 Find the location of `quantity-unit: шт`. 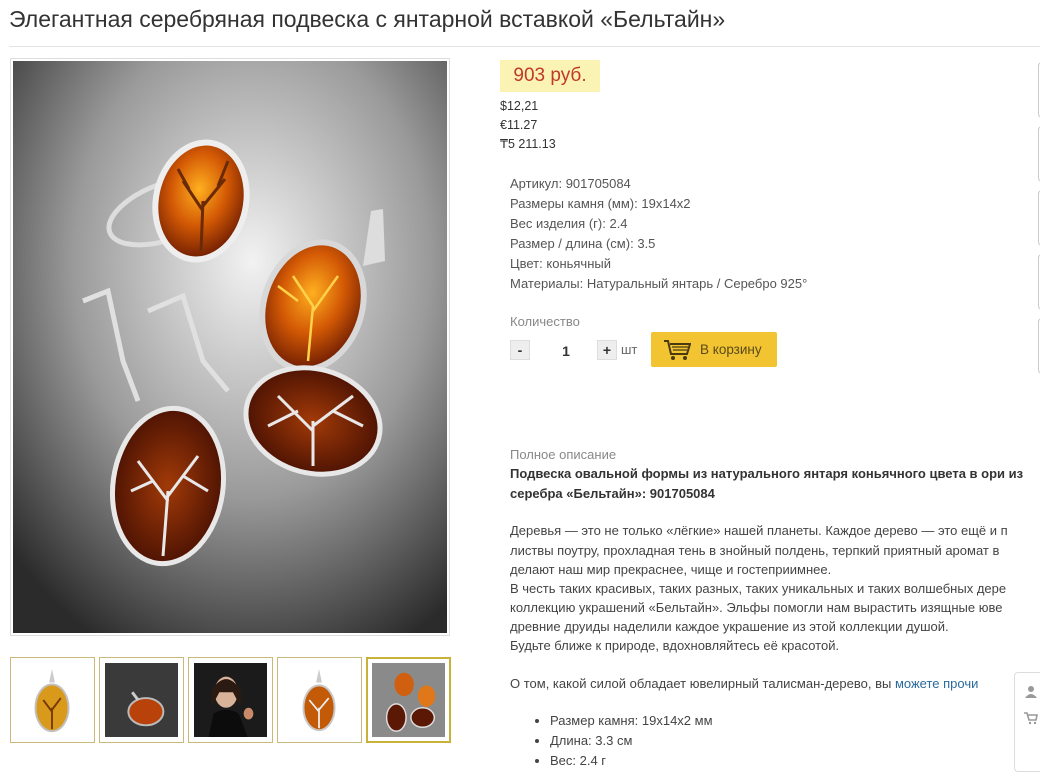

quantity-unit: шт is located at coordinates (629, 349).